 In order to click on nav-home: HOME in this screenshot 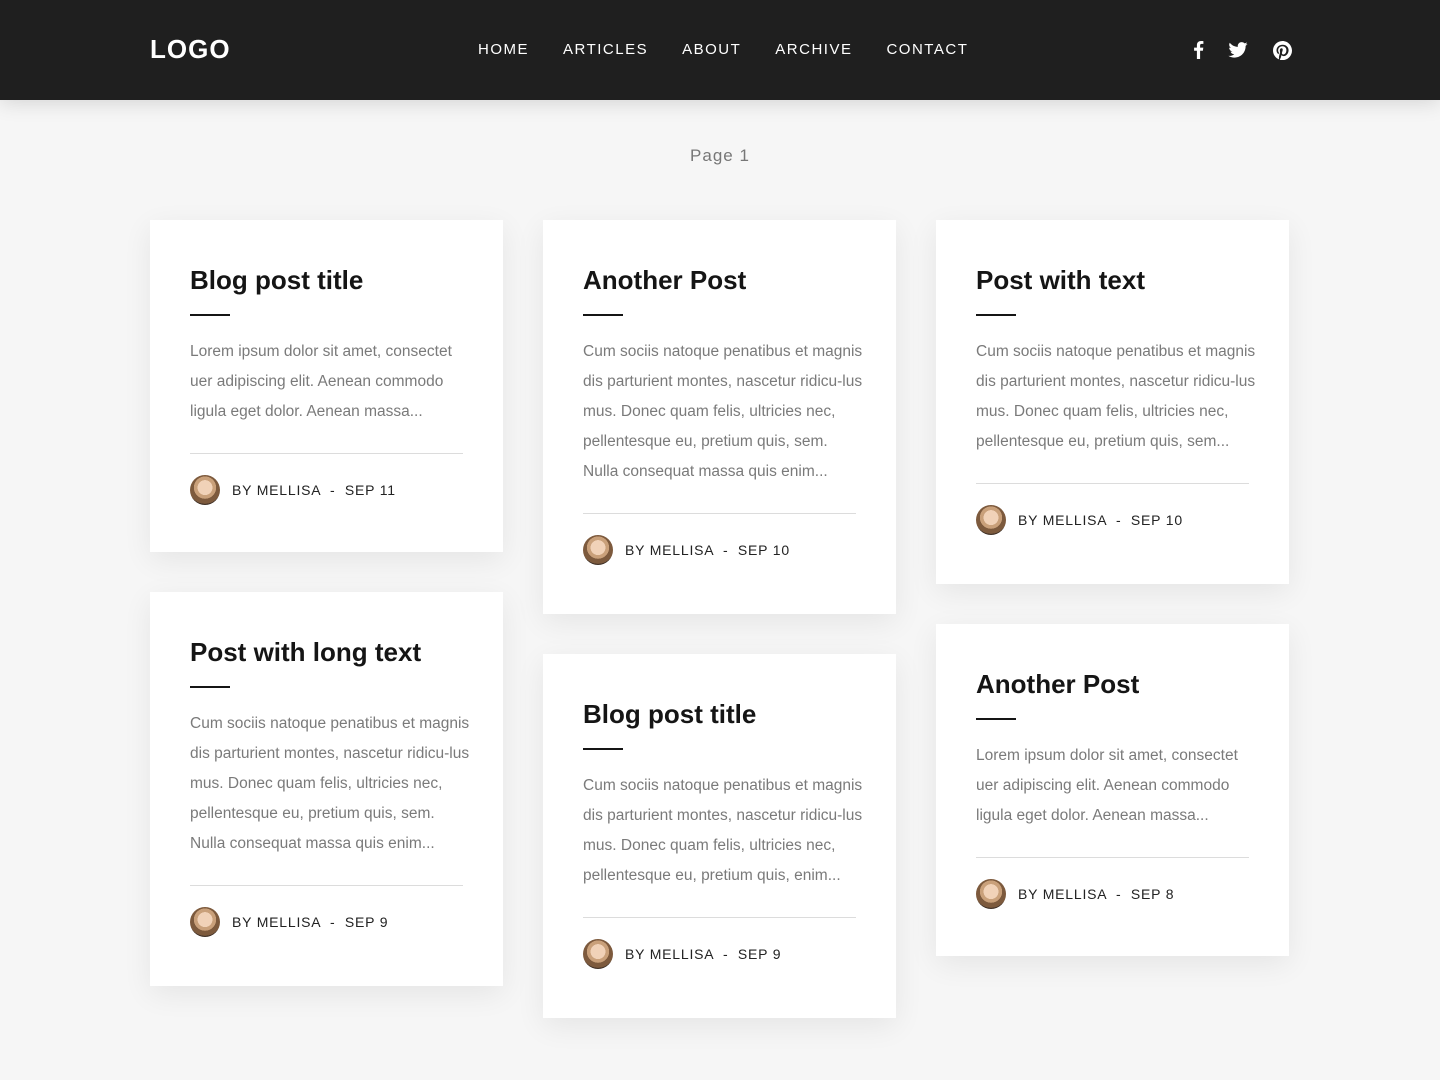, I will do `click(503, 50)`.